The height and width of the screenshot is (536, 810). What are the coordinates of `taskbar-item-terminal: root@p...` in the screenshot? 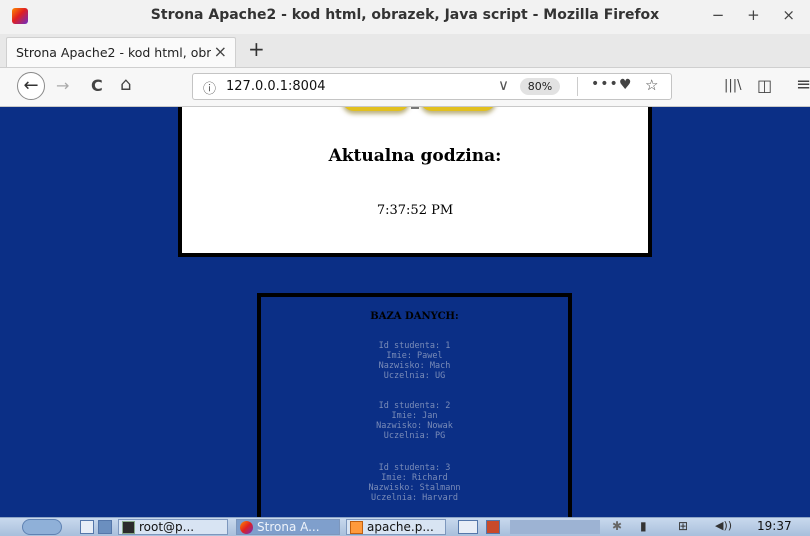 It's located at (173, 527).